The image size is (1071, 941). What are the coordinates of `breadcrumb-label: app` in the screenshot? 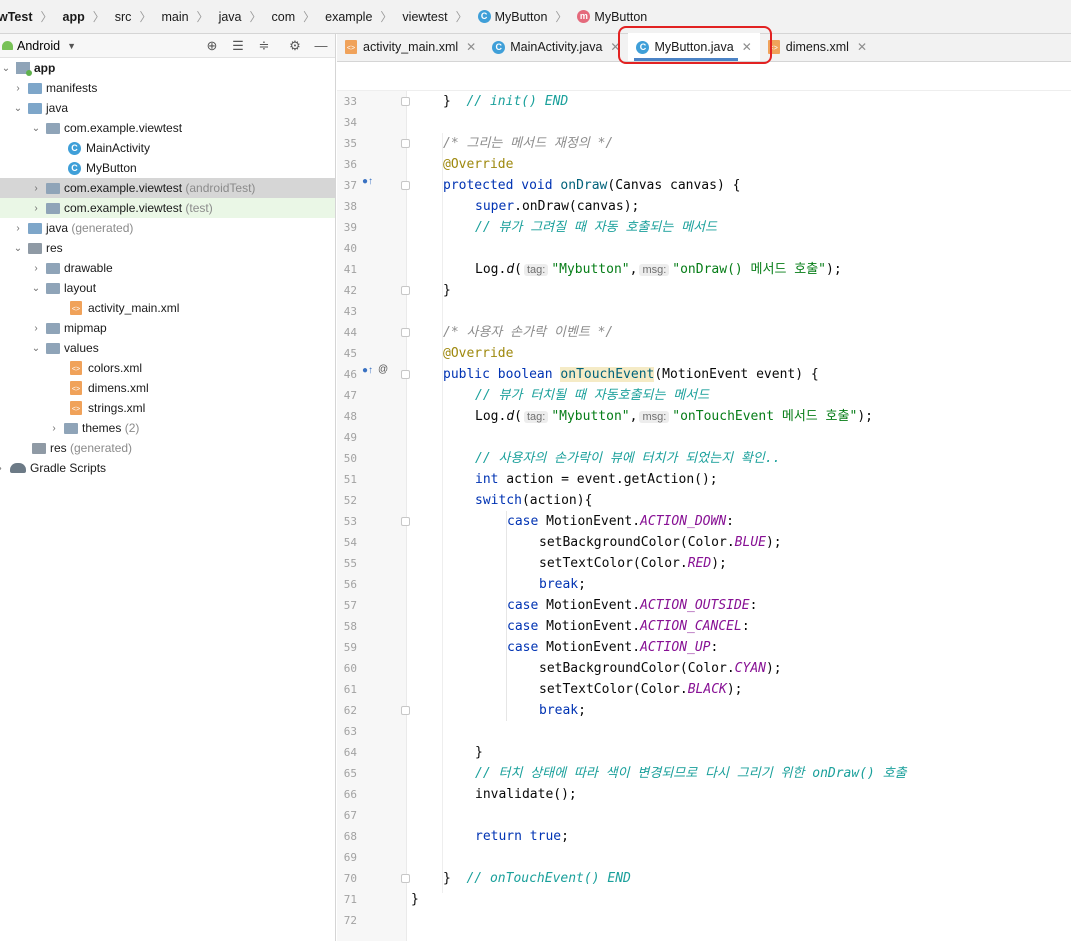 It's located at (73, 16).